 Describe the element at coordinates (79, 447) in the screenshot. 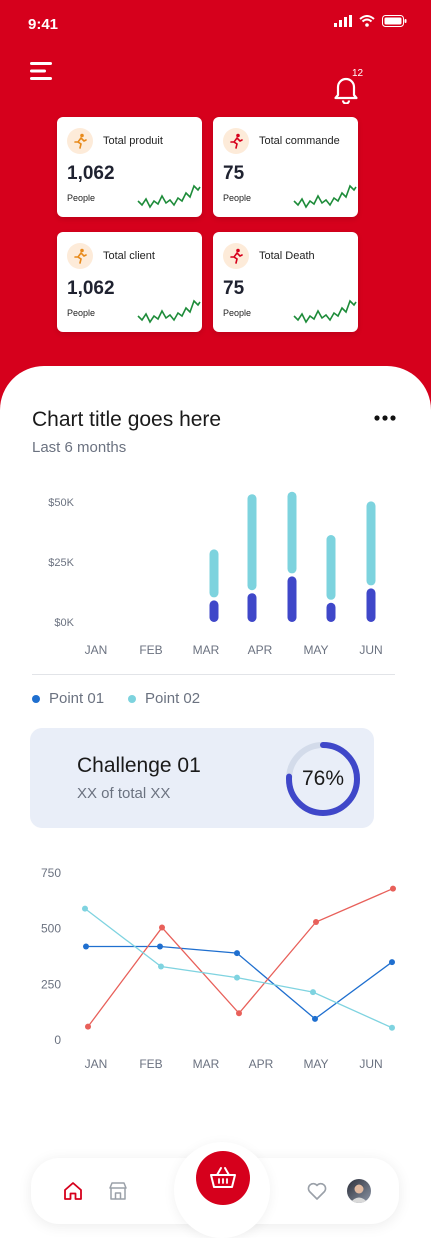

I see `chart-subtitle: Last 6 months` at that location.